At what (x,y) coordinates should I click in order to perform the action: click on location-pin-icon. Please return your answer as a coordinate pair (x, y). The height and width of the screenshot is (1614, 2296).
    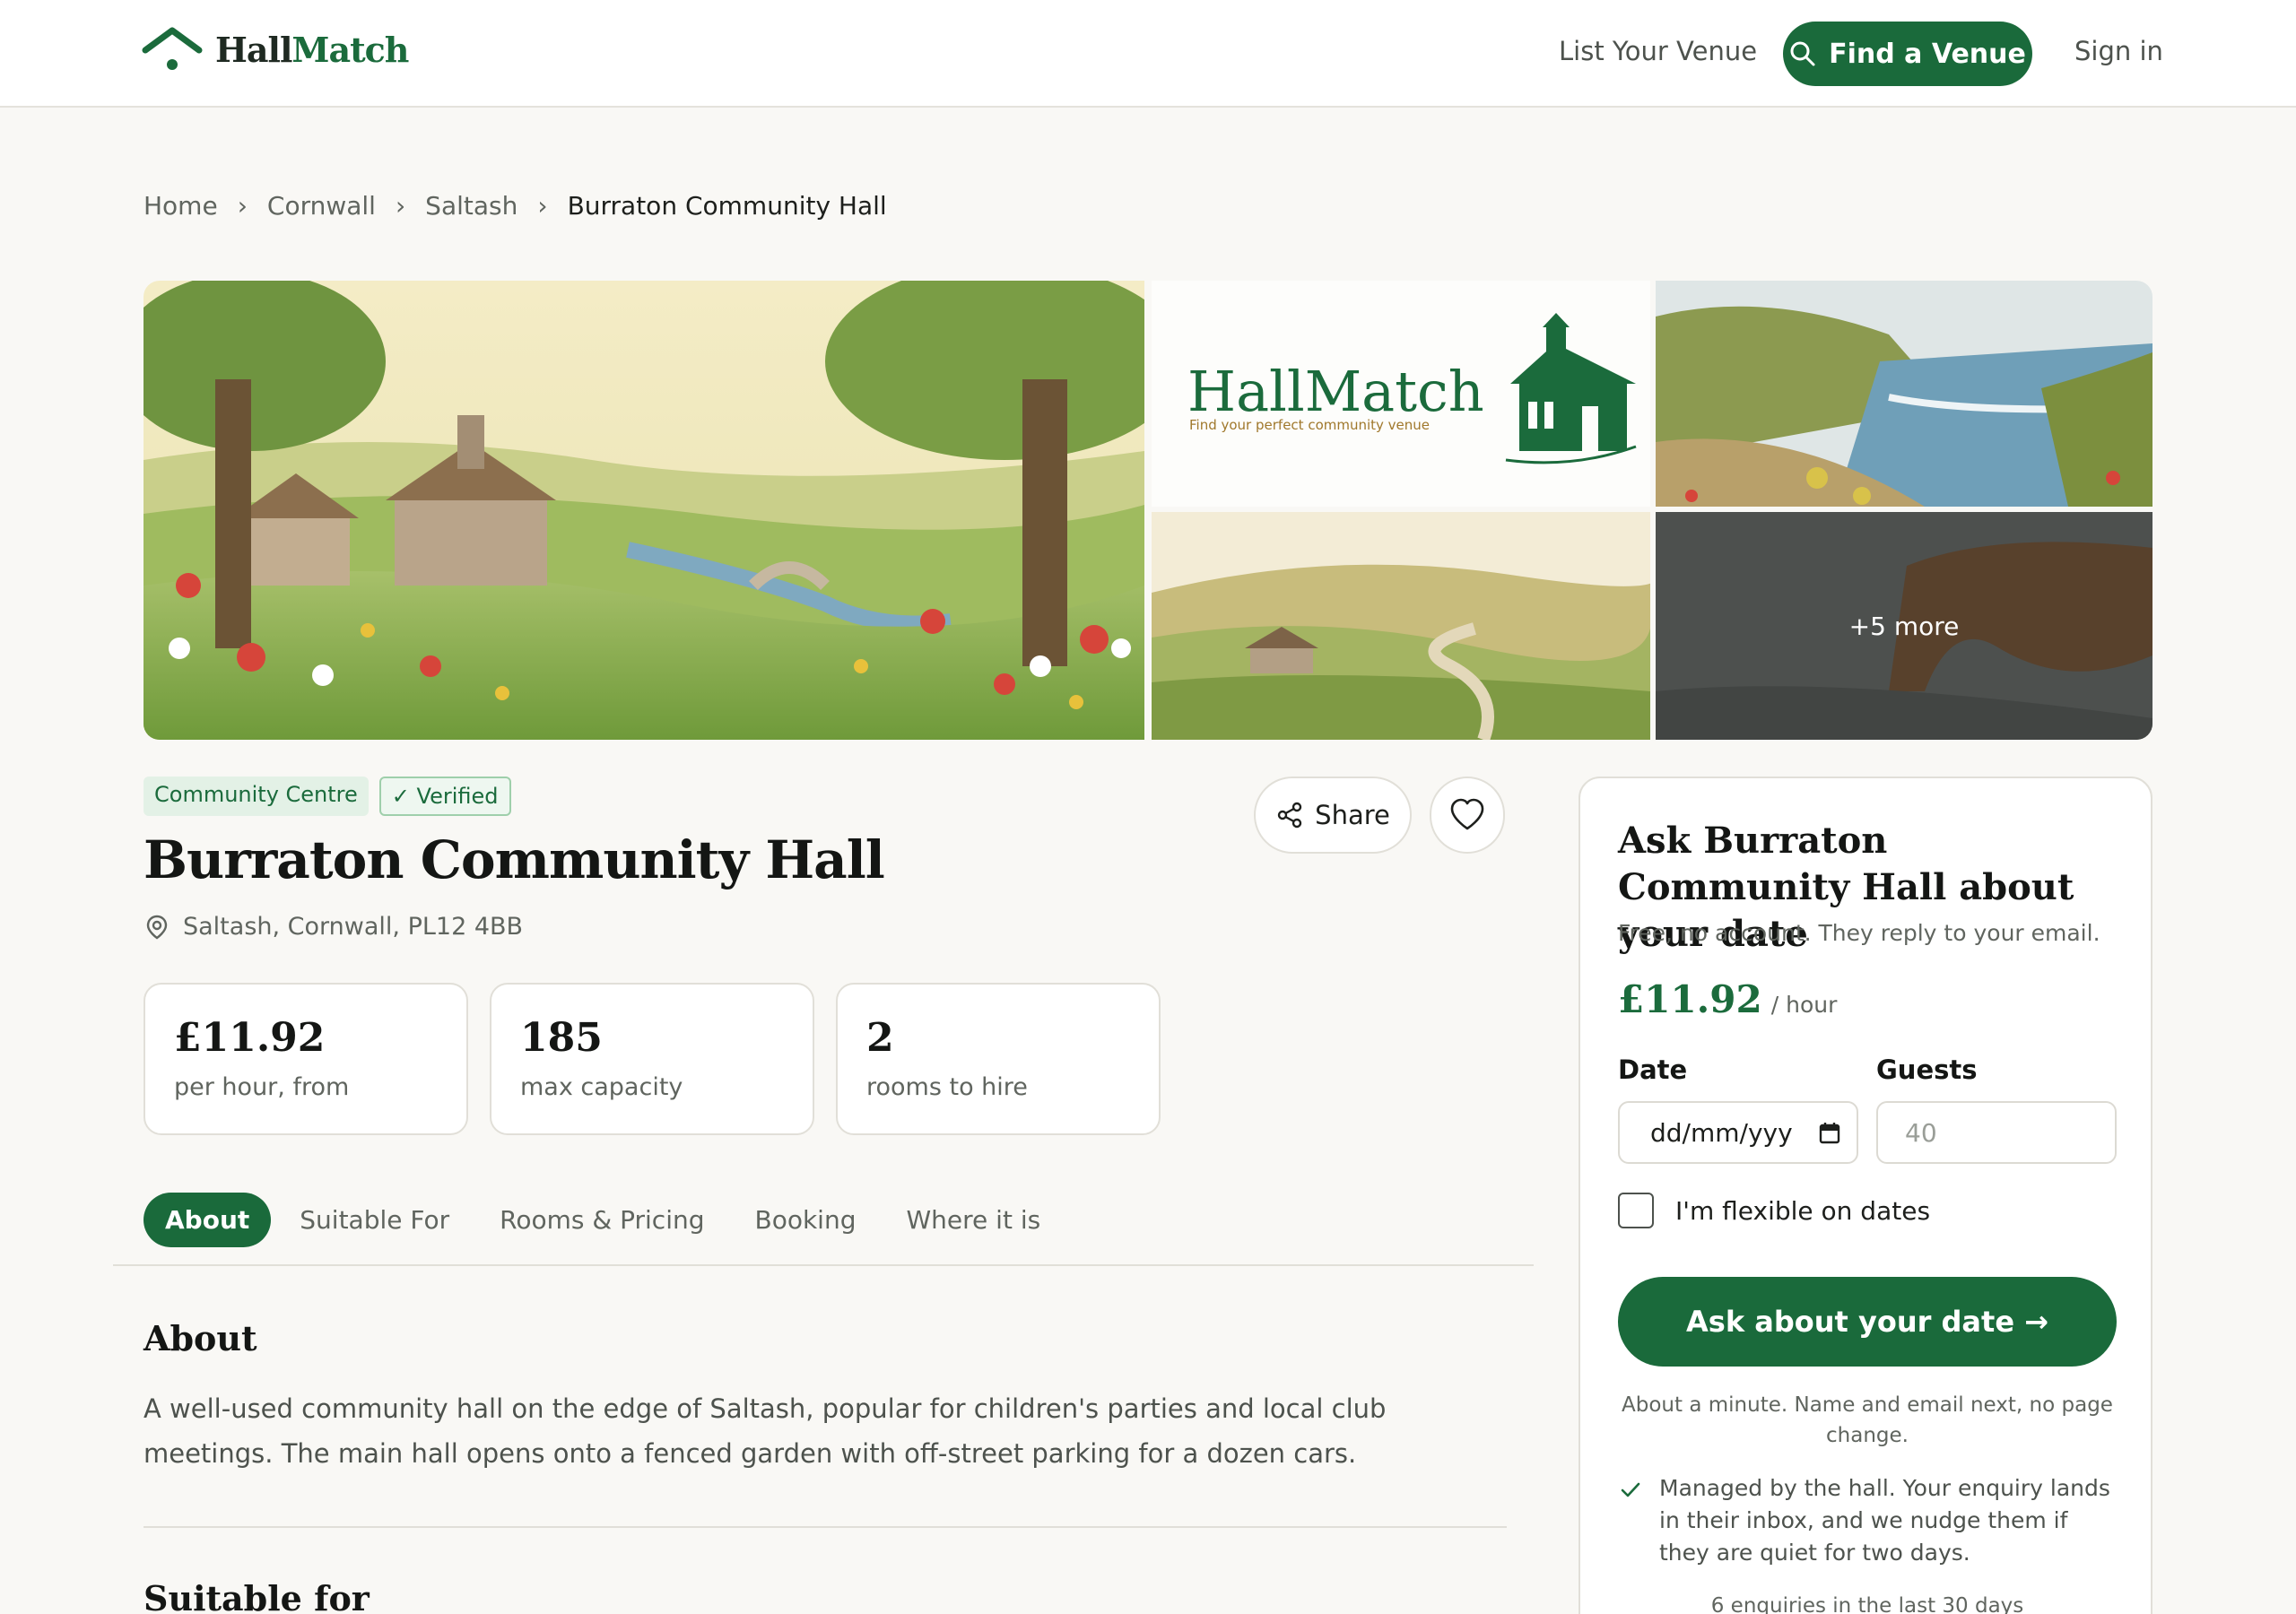
    Looking at the image, I should click on (157, 927).